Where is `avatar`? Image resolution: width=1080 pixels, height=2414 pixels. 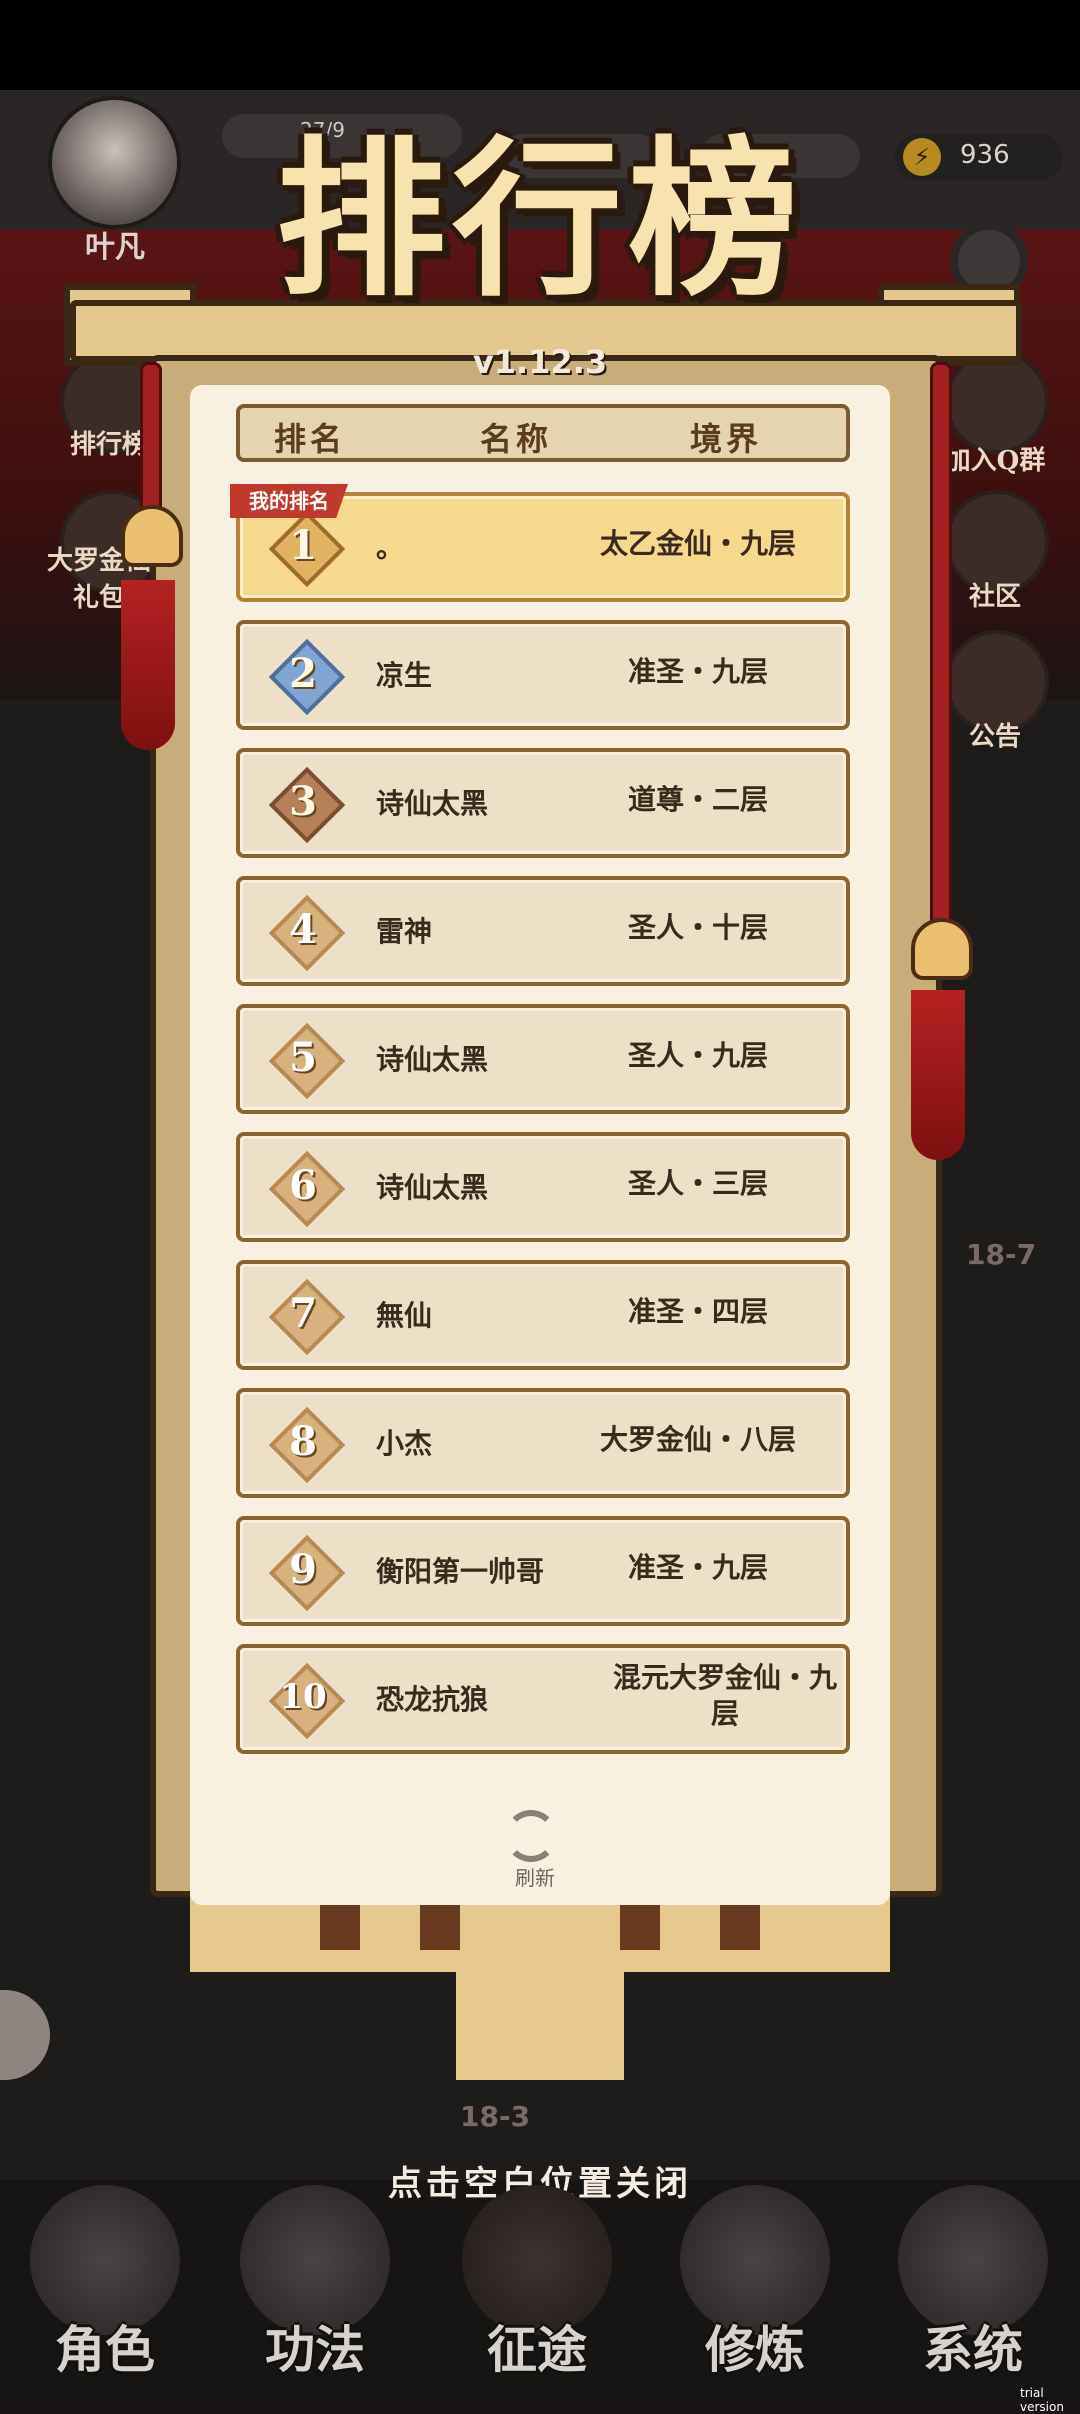
avatar is located at coordinates (114, 162).